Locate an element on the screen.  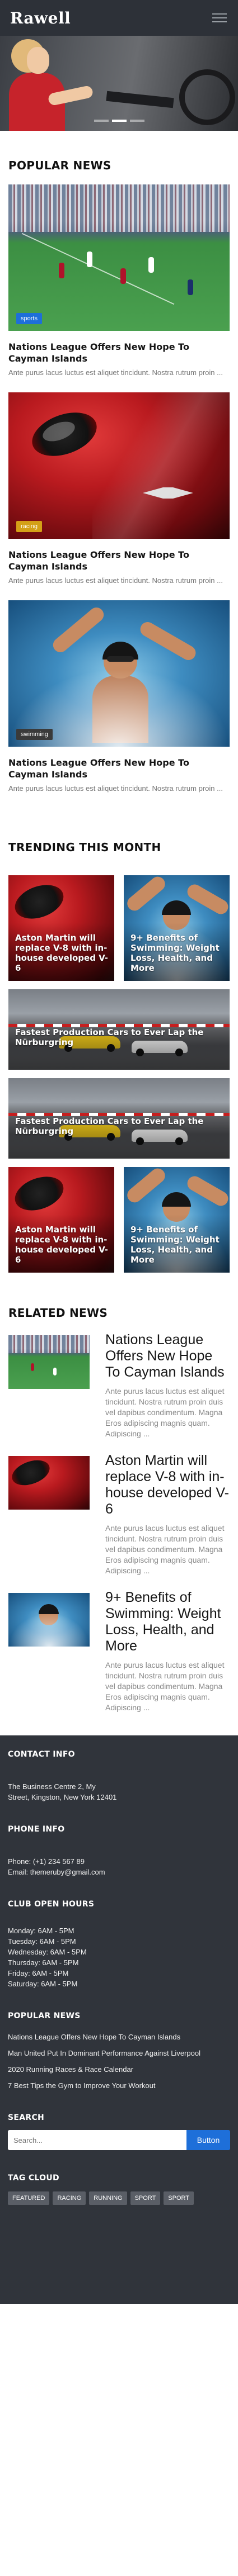
address-line: The Business Centre 2, My is located at coordinates (52, 1786).